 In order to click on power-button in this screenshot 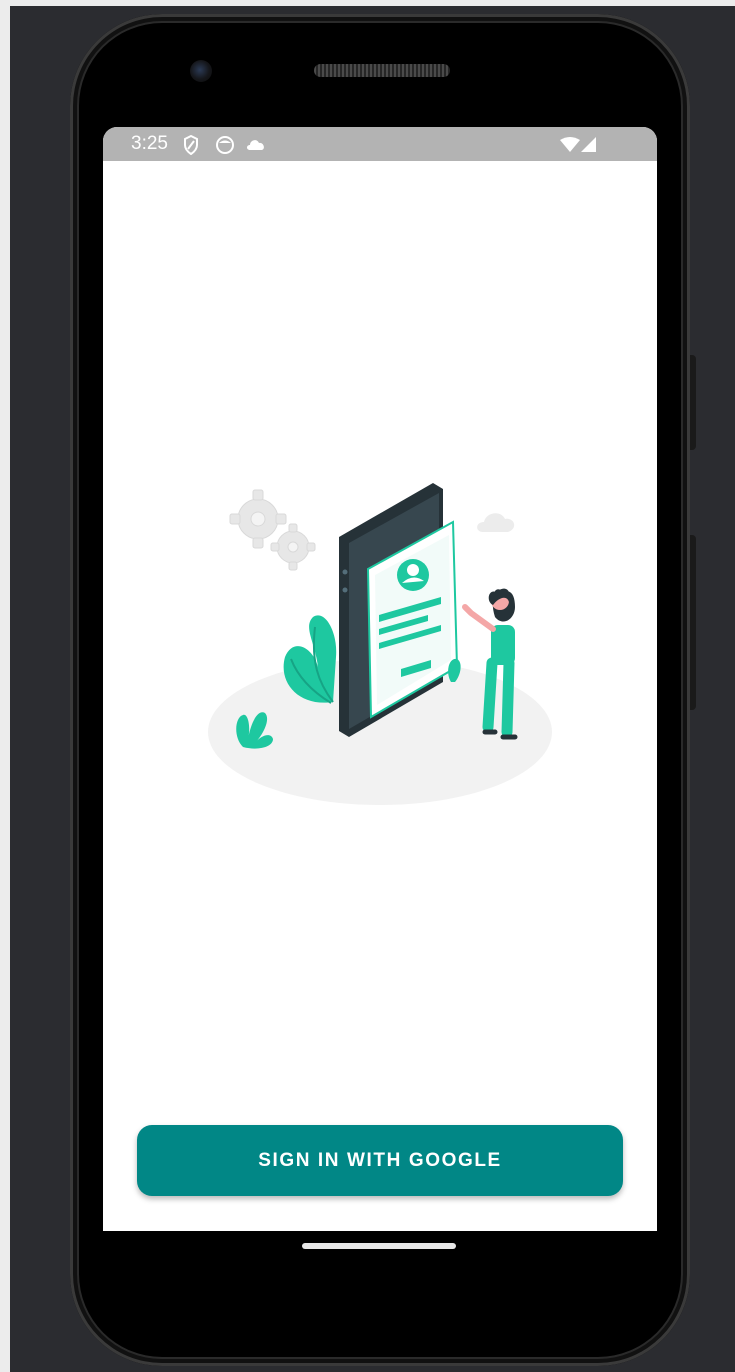, I will do `click(693, 622)`.